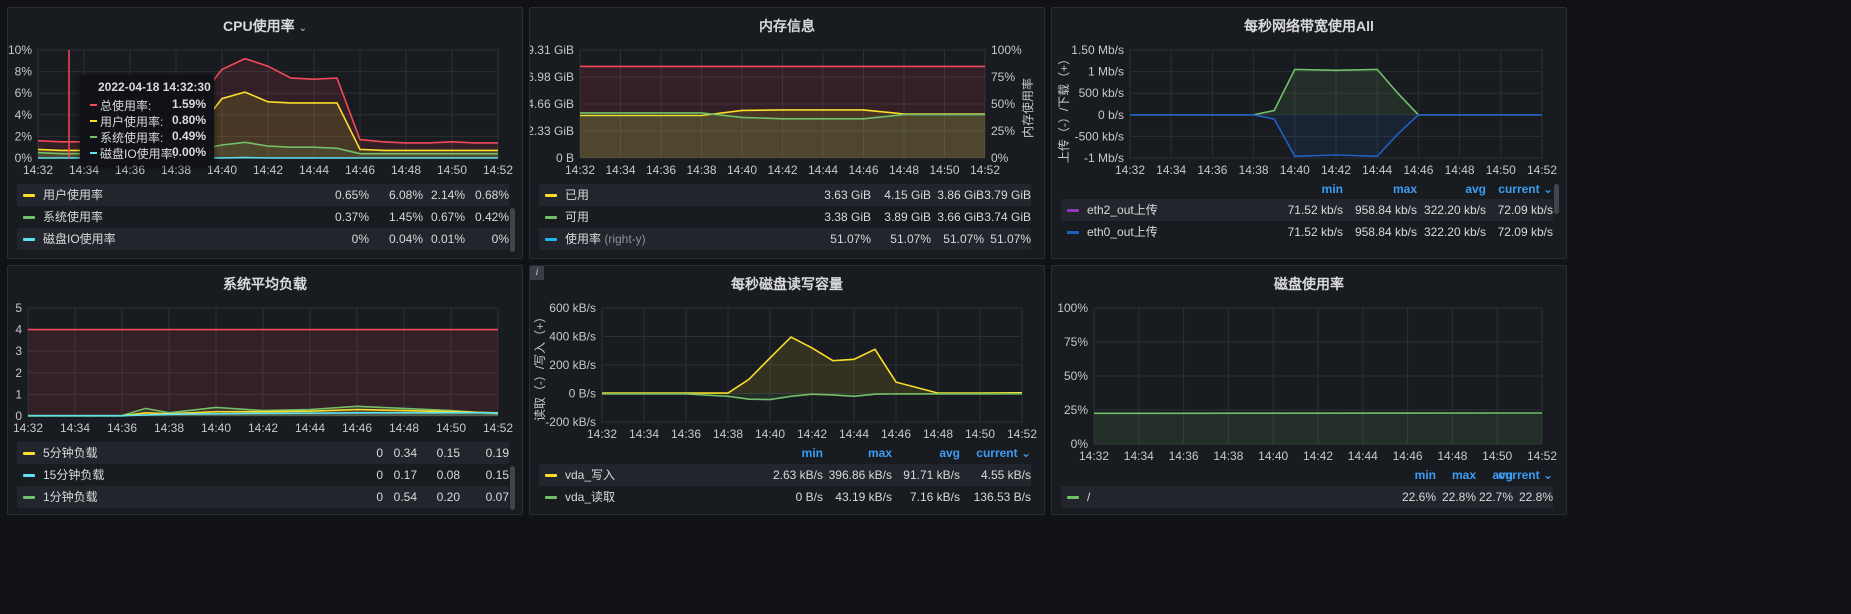  I want to click on legend-row: 可用 3.38 GiB 3.89 GiB 3.66 GiB 3.74 GiB, so click(785, 217).